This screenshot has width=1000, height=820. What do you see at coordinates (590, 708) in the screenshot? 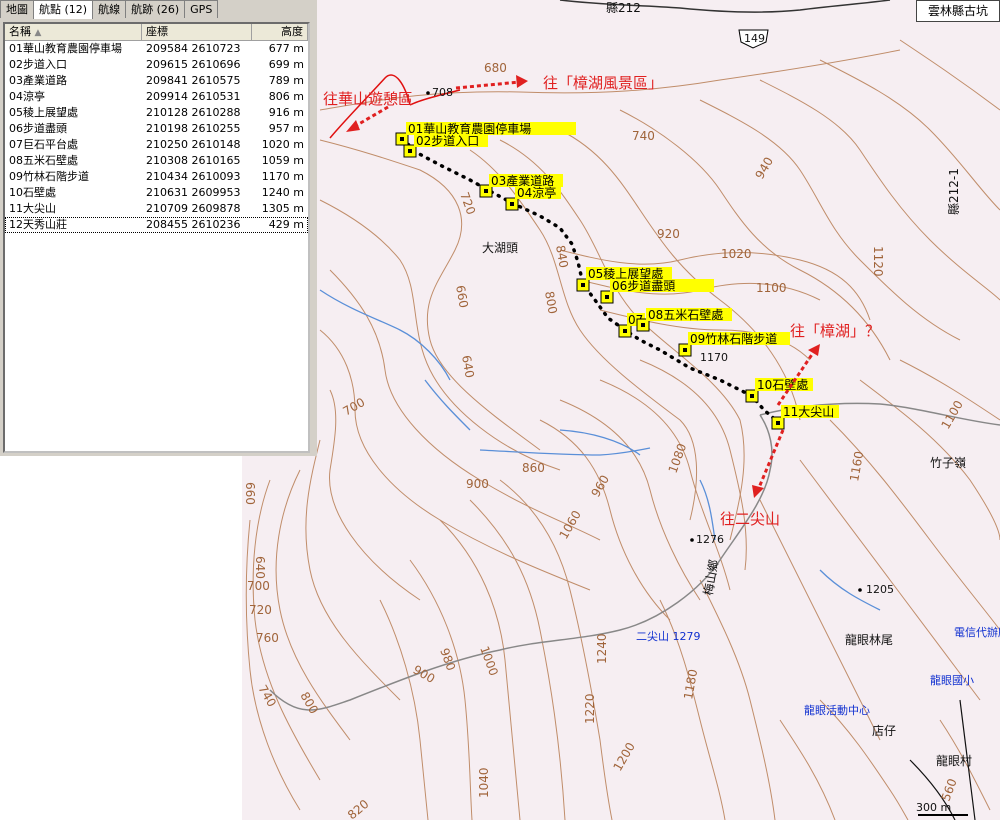
I see `svg-text: 1220` at bounding box center [590, 708].